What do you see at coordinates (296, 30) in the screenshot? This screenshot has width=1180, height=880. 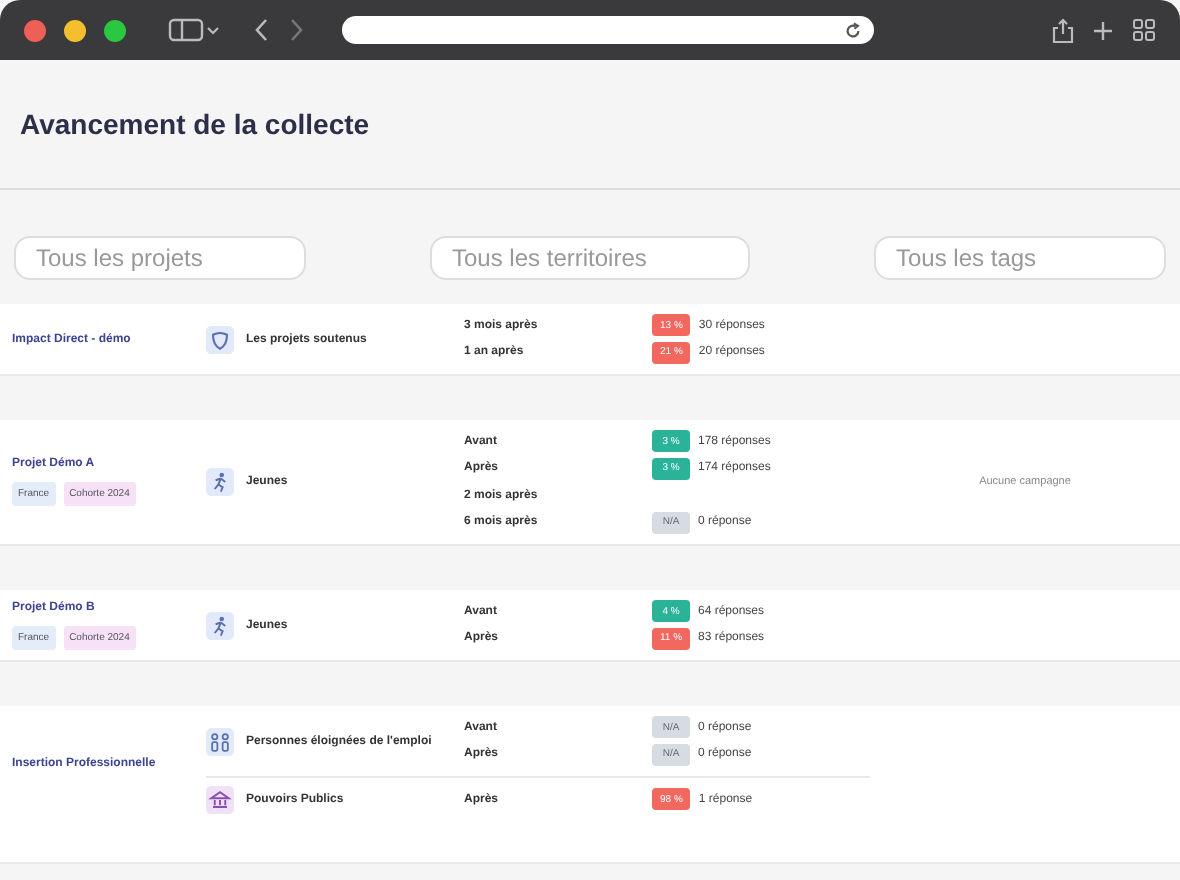 I see `forward-icon` at bounding box center [296, 30].